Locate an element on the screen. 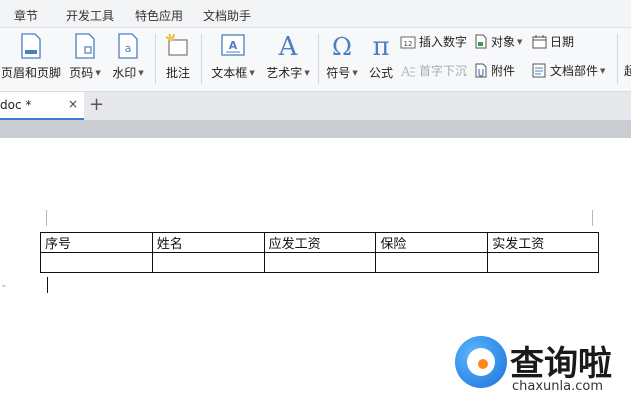 This screenshot has height=416, width=631. date-button: 日期 is located at coordinates (553, 42).